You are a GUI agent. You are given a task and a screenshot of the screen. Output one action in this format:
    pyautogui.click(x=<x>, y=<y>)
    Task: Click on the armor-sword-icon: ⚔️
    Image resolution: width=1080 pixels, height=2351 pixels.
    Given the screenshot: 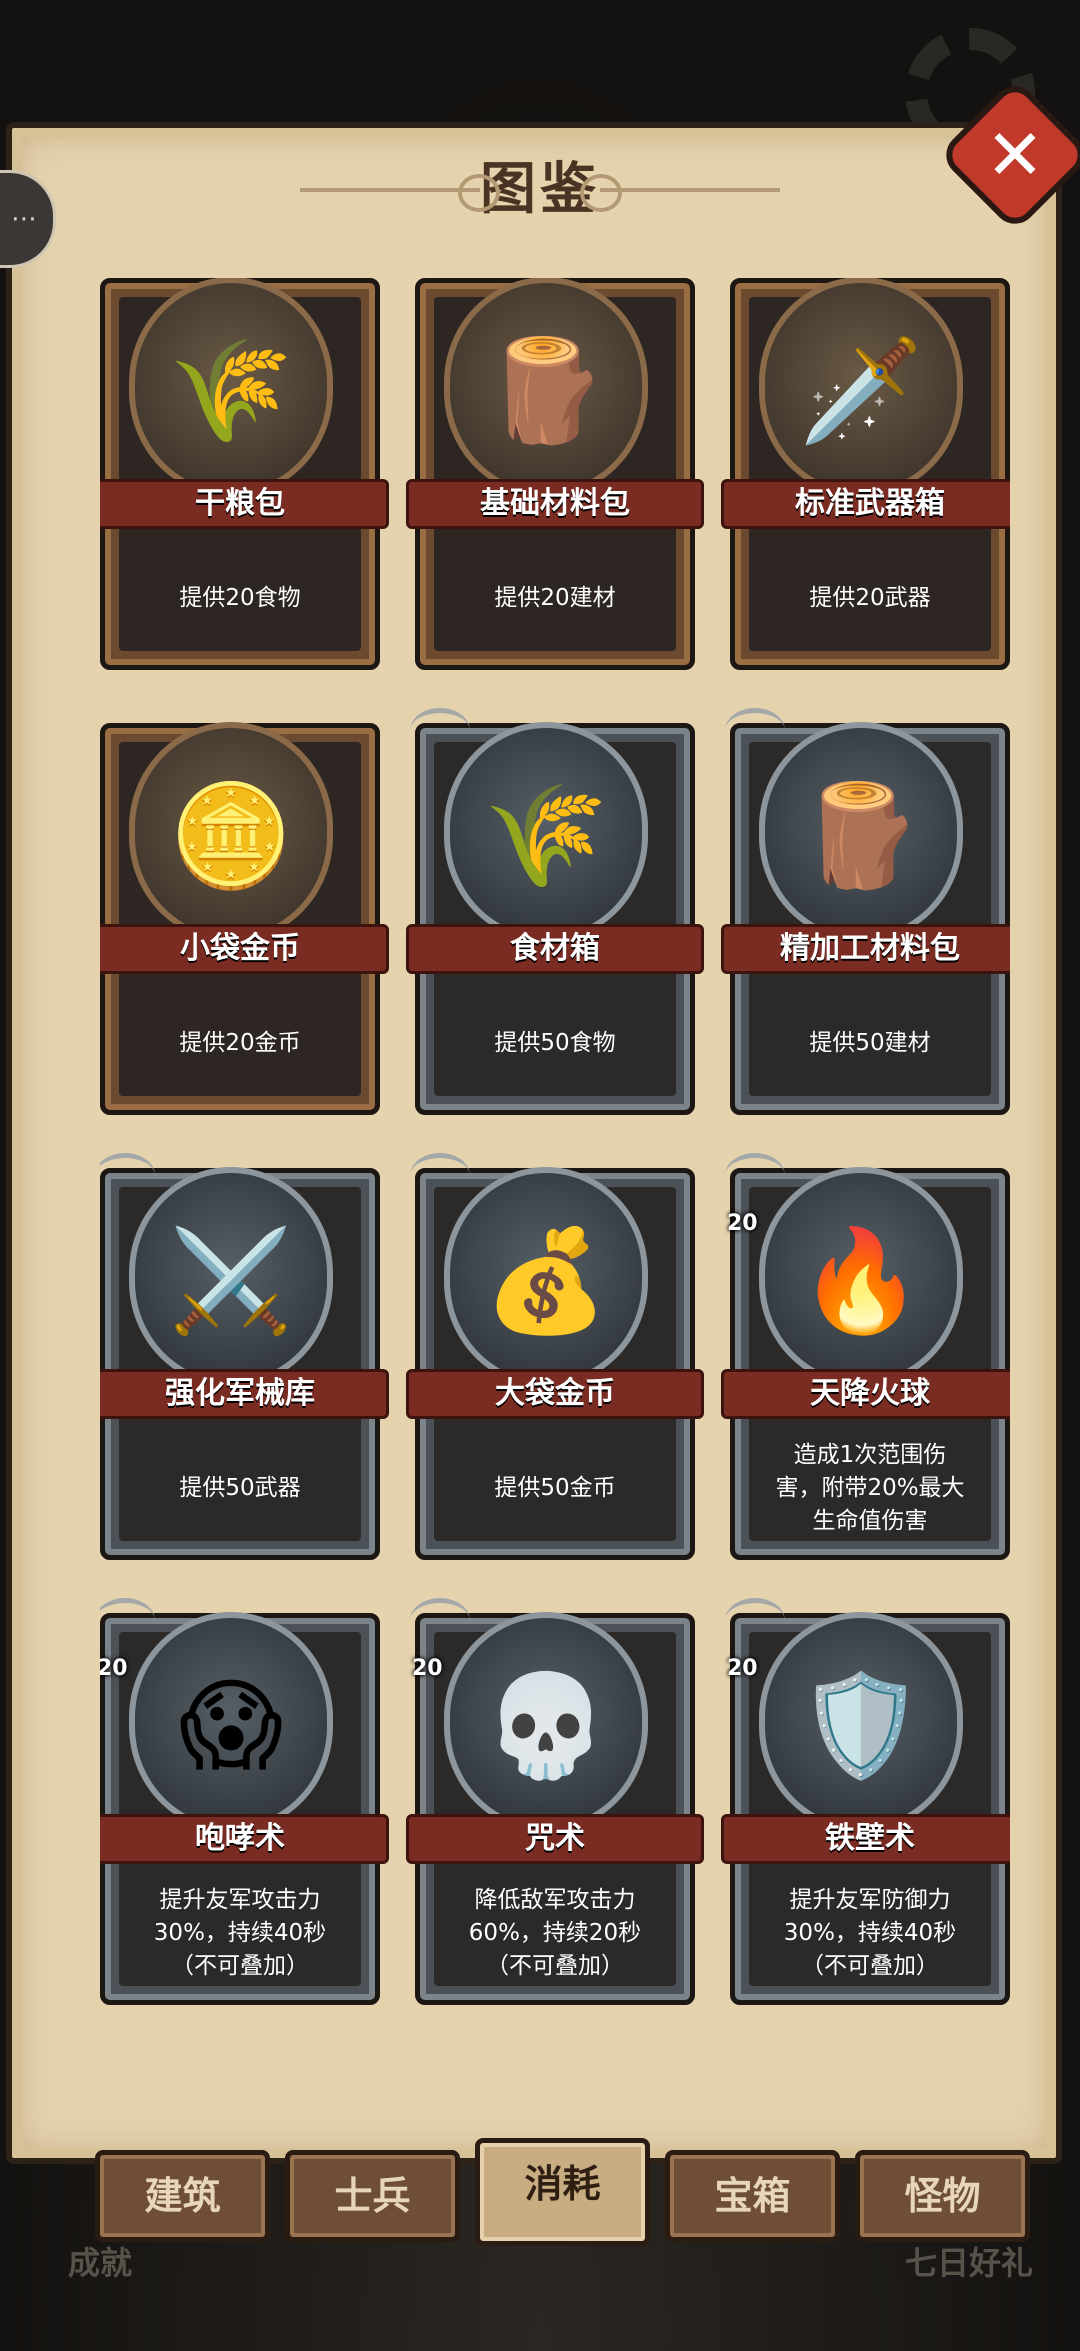 What is the action you would take?
    pyautogui.click(x=231, y=1280)
    